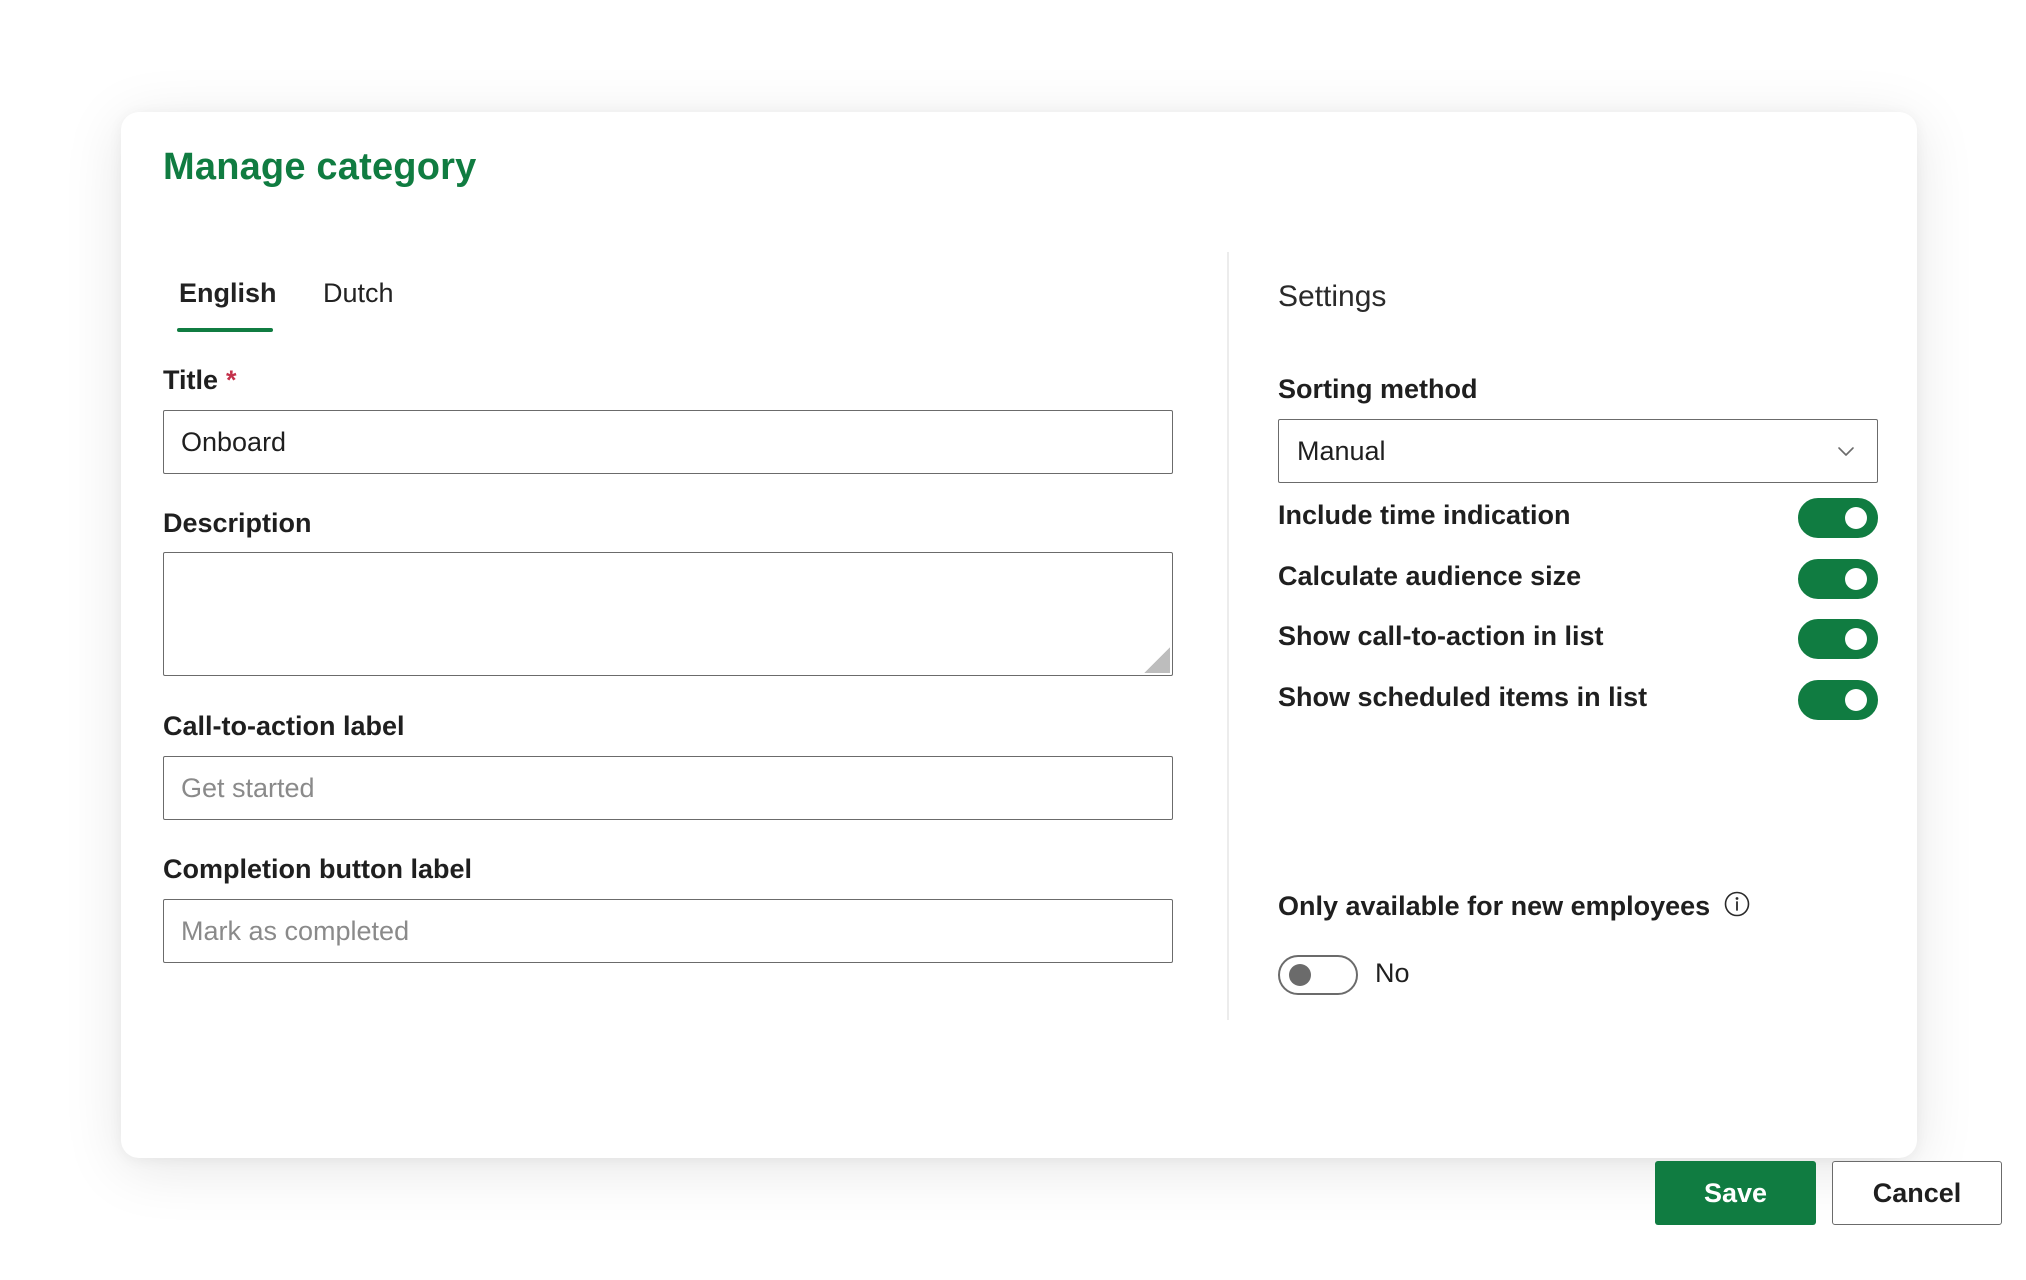 The width and height of the screenshot is (2026, 1280). I want to click on sorting-method-select: Manual, so click(1578, 451).